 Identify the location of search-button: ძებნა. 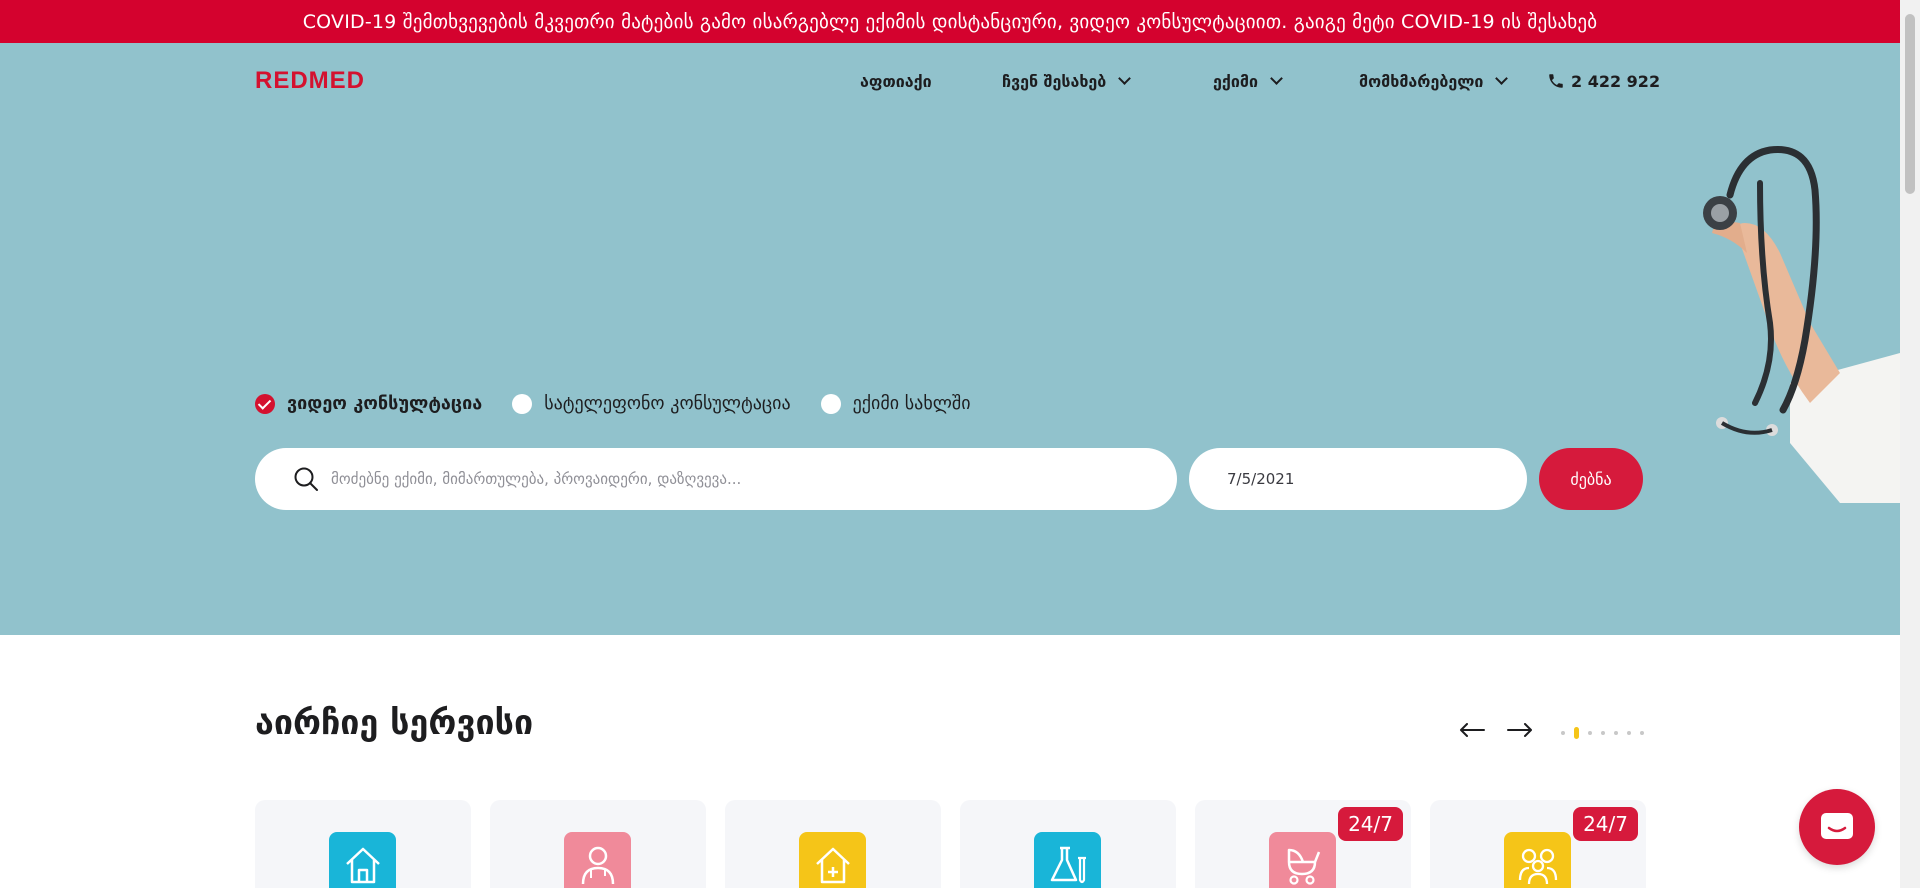
(1591, 479).